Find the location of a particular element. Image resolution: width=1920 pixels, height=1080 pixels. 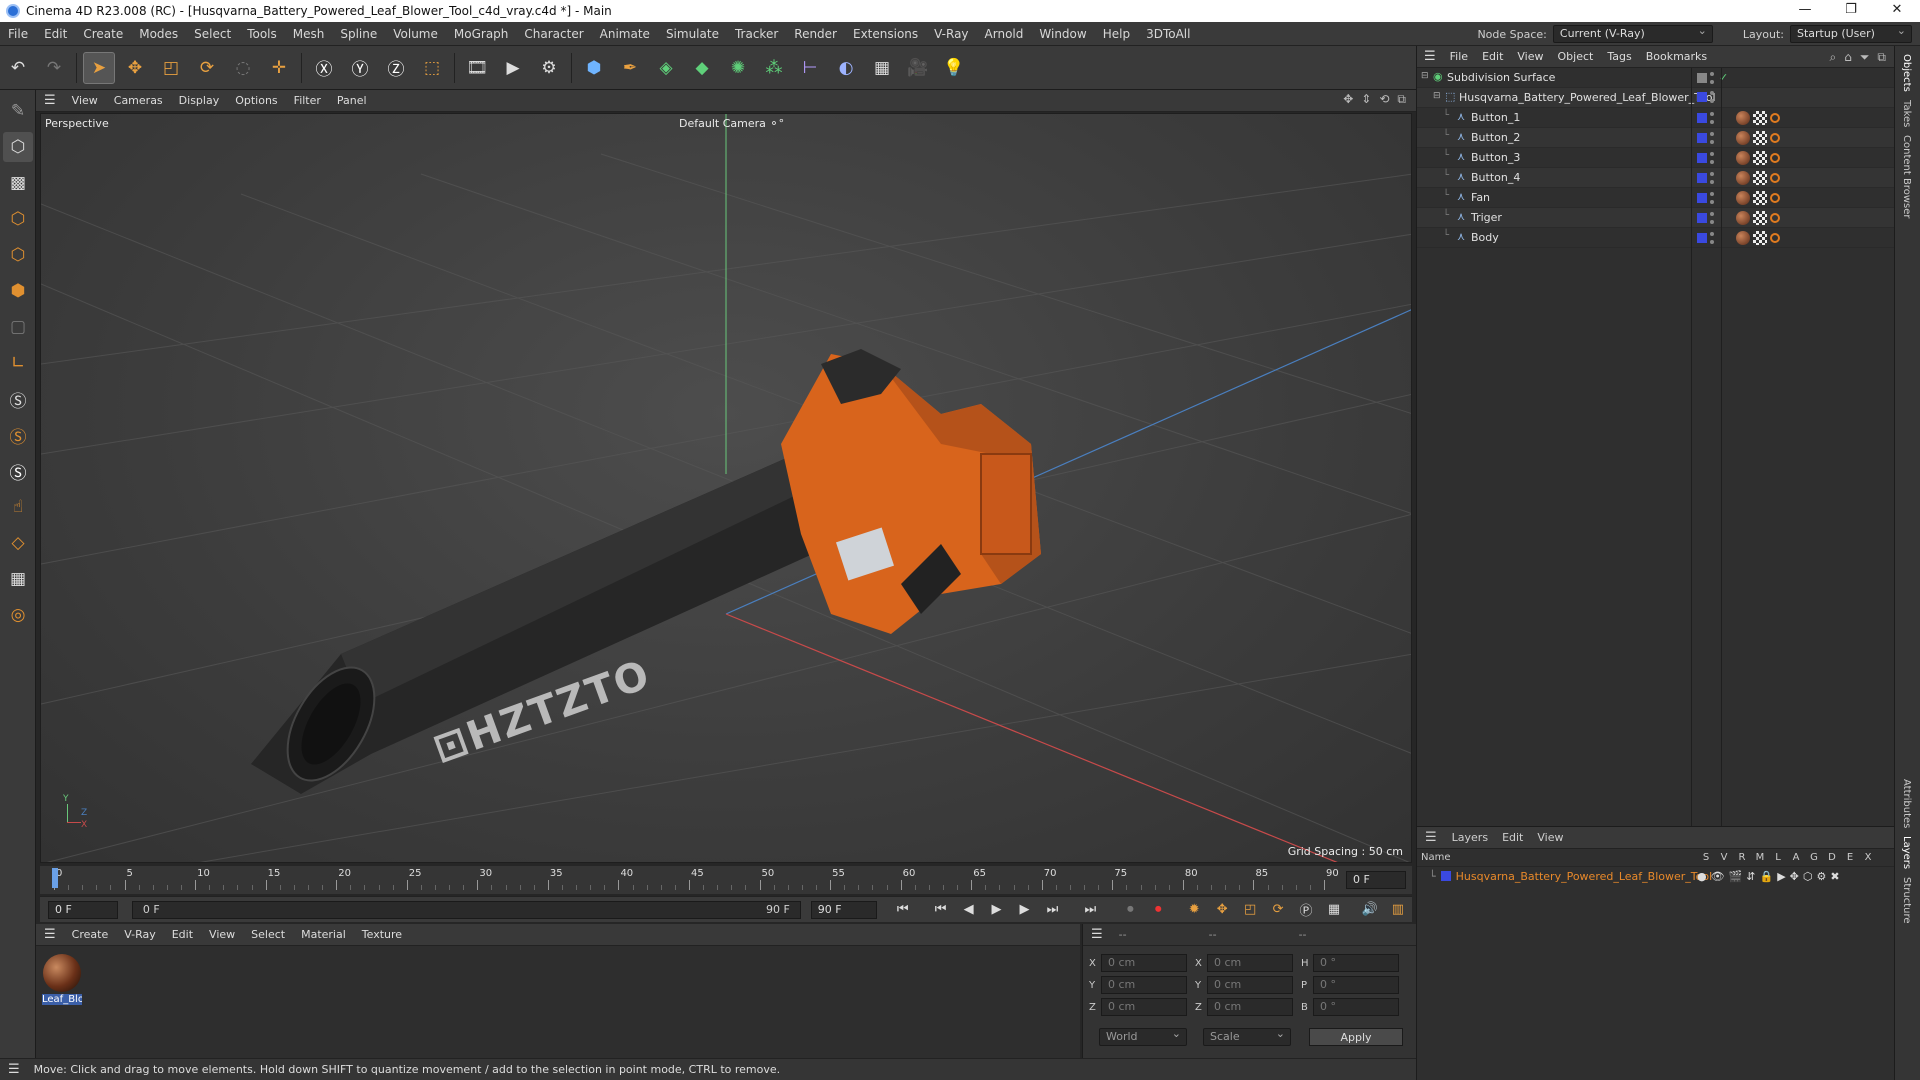

snap-s-icon: Ⓢ is located at coordinates (18, 399).